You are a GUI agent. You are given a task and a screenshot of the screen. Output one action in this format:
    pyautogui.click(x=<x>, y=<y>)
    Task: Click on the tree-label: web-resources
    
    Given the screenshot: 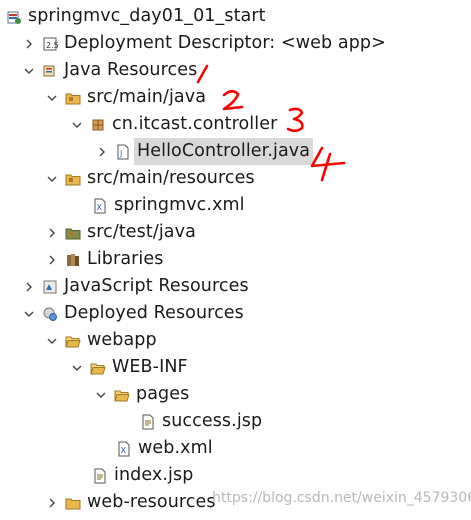 What is the action you would take?
    pyautogui.click(x=151, y=502)
    